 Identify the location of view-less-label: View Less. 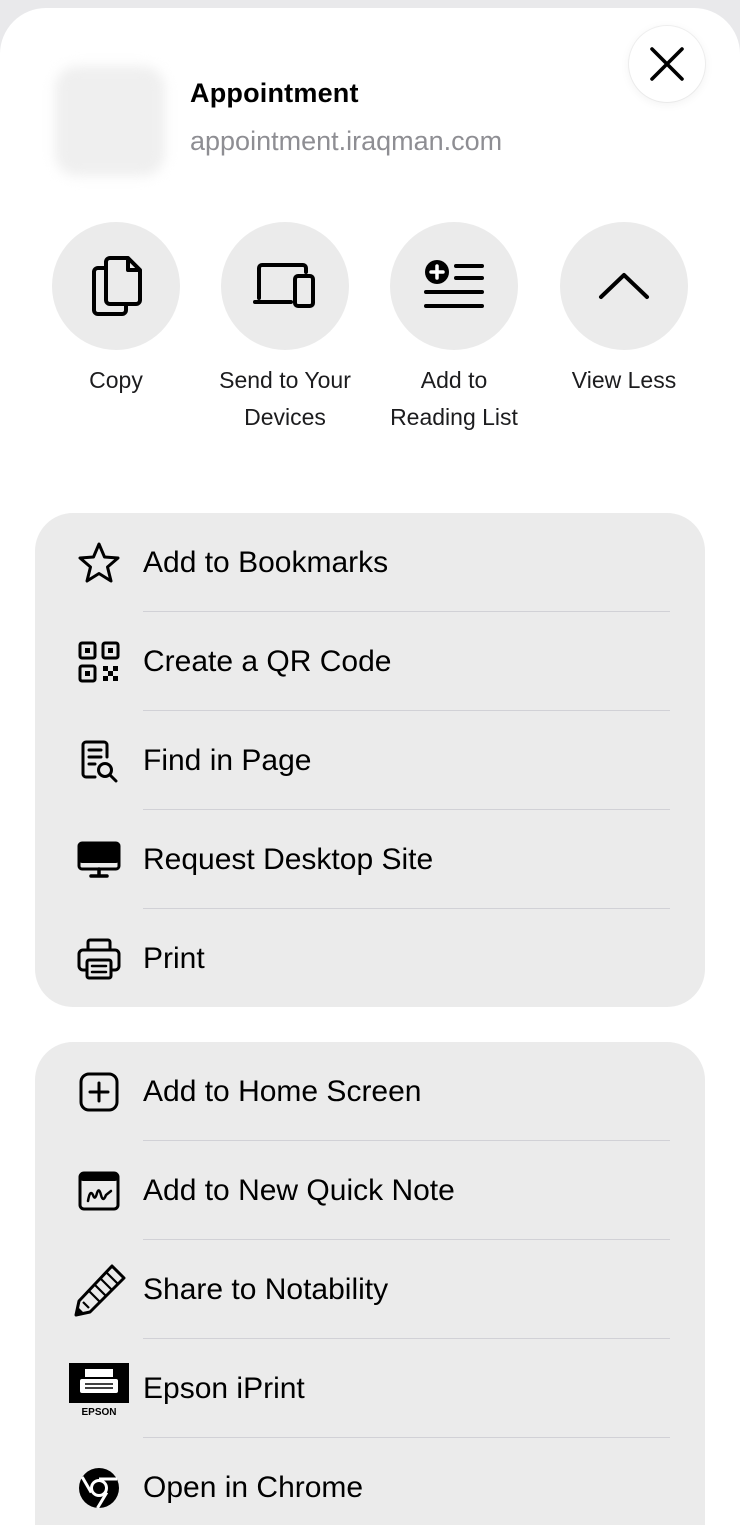
(624, 380).